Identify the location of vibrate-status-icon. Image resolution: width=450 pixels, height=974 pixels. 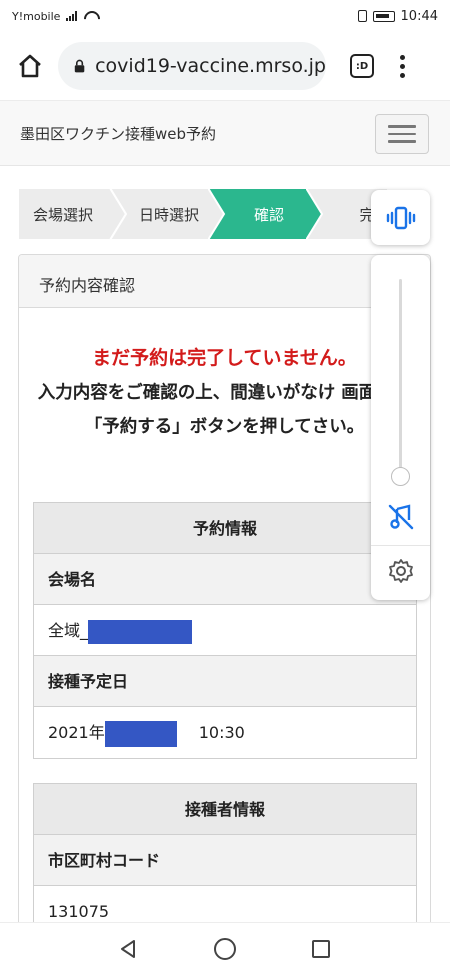
(362, 16).